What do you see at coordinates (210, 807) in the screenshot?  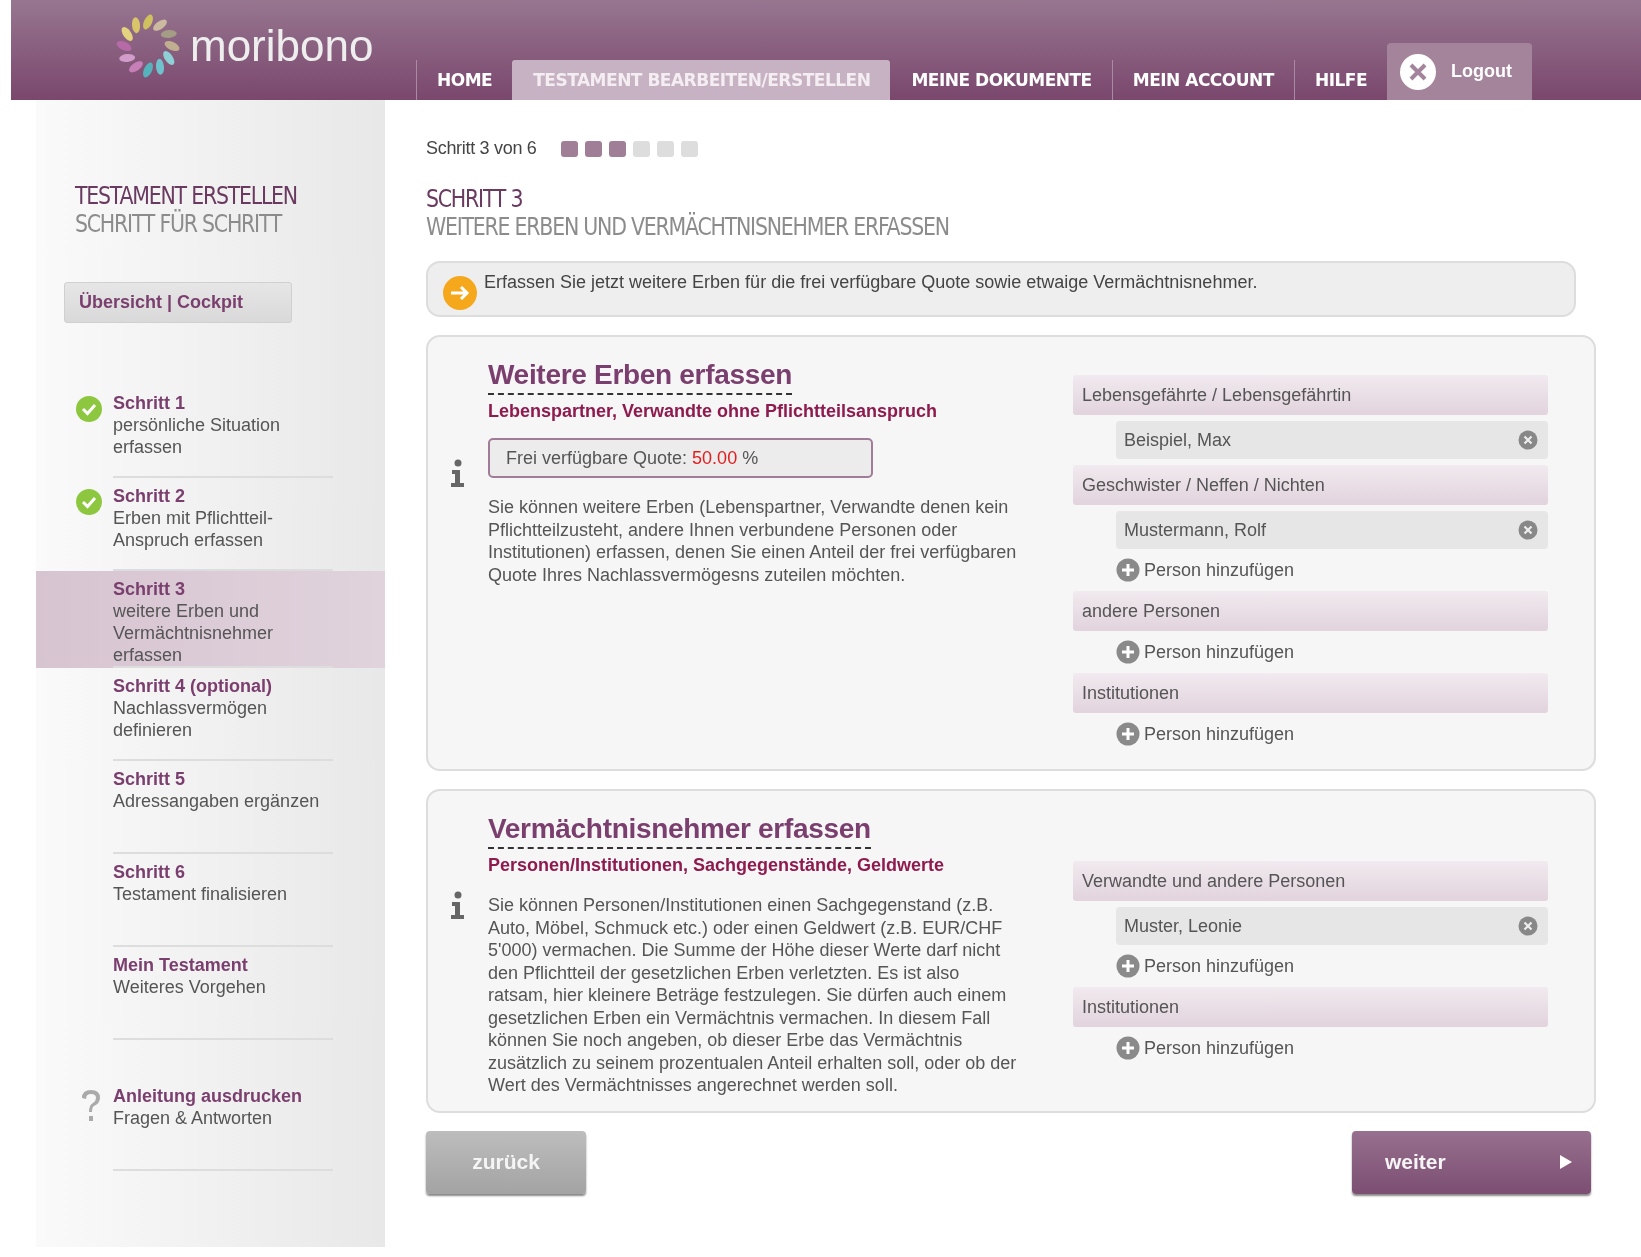 I see `sidebar-step: Schritt 5 Adressangaben ergänzen` at bounding box center [210, 807].